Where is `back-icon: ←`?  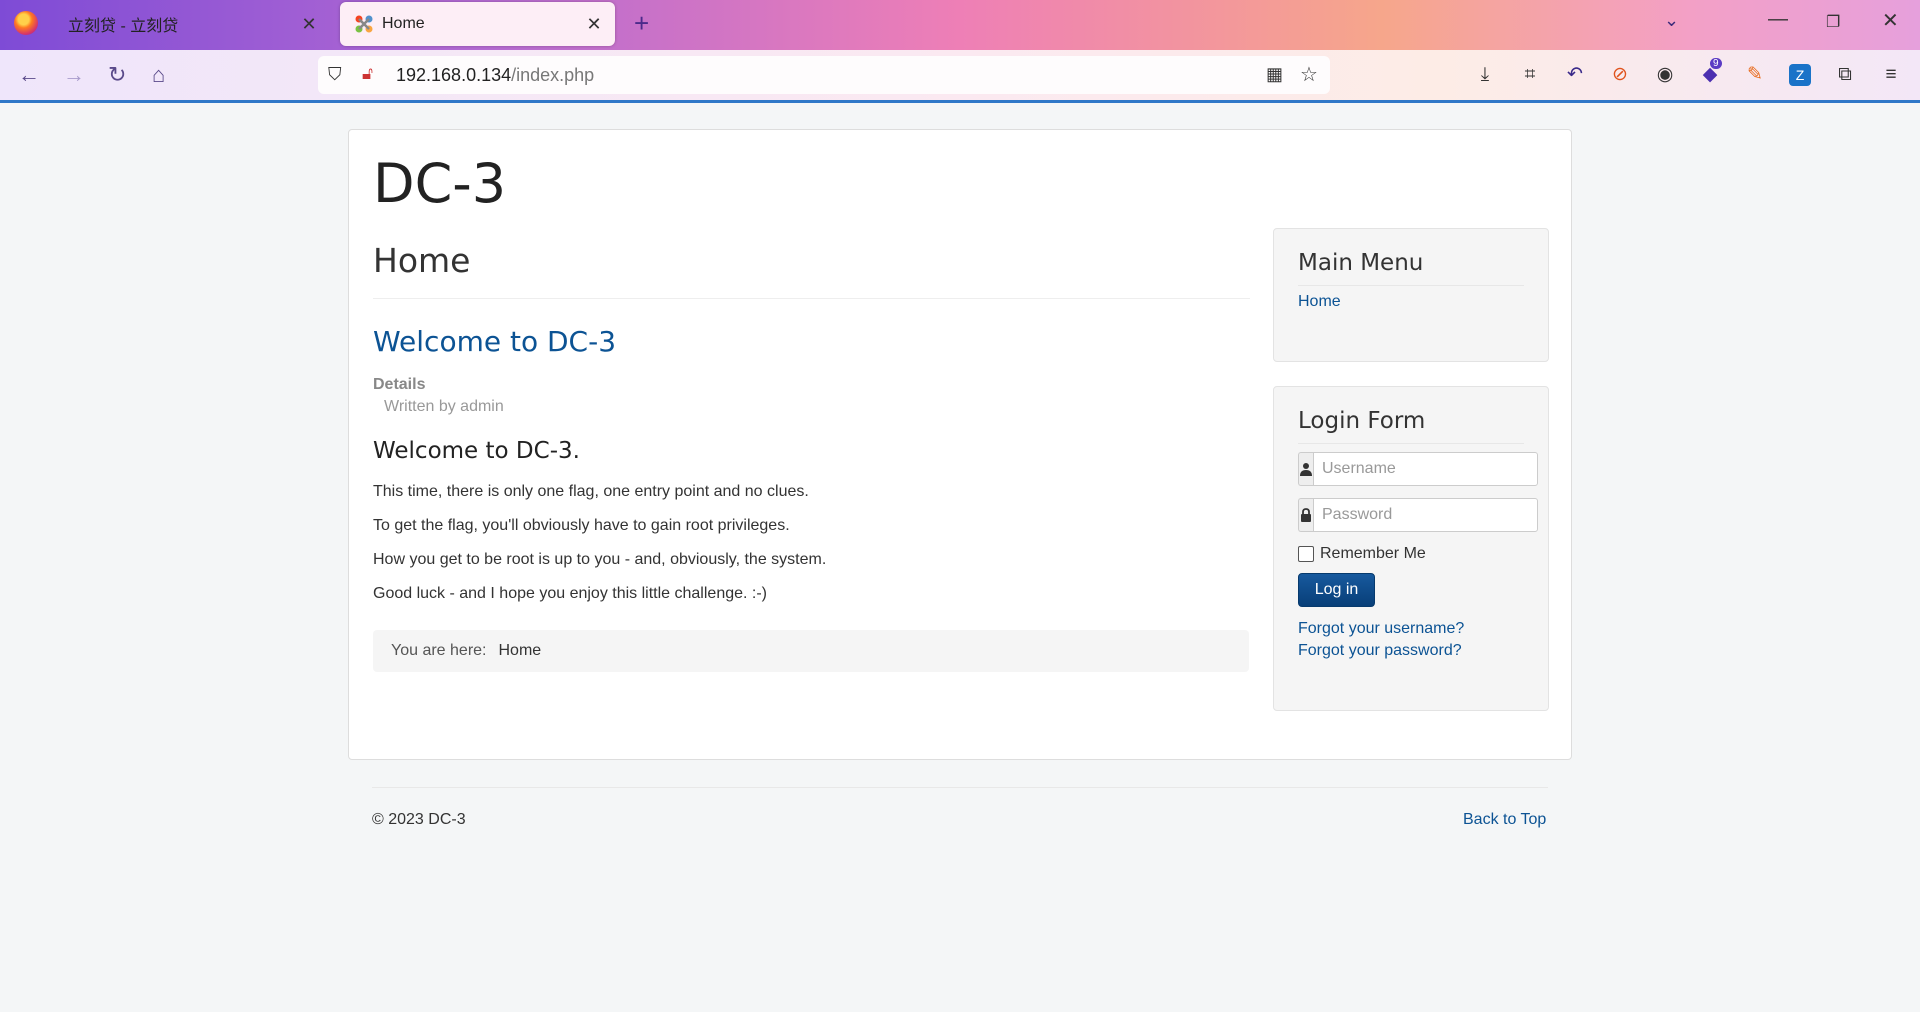 back-icon: ← is located at coordinates (29, 75).